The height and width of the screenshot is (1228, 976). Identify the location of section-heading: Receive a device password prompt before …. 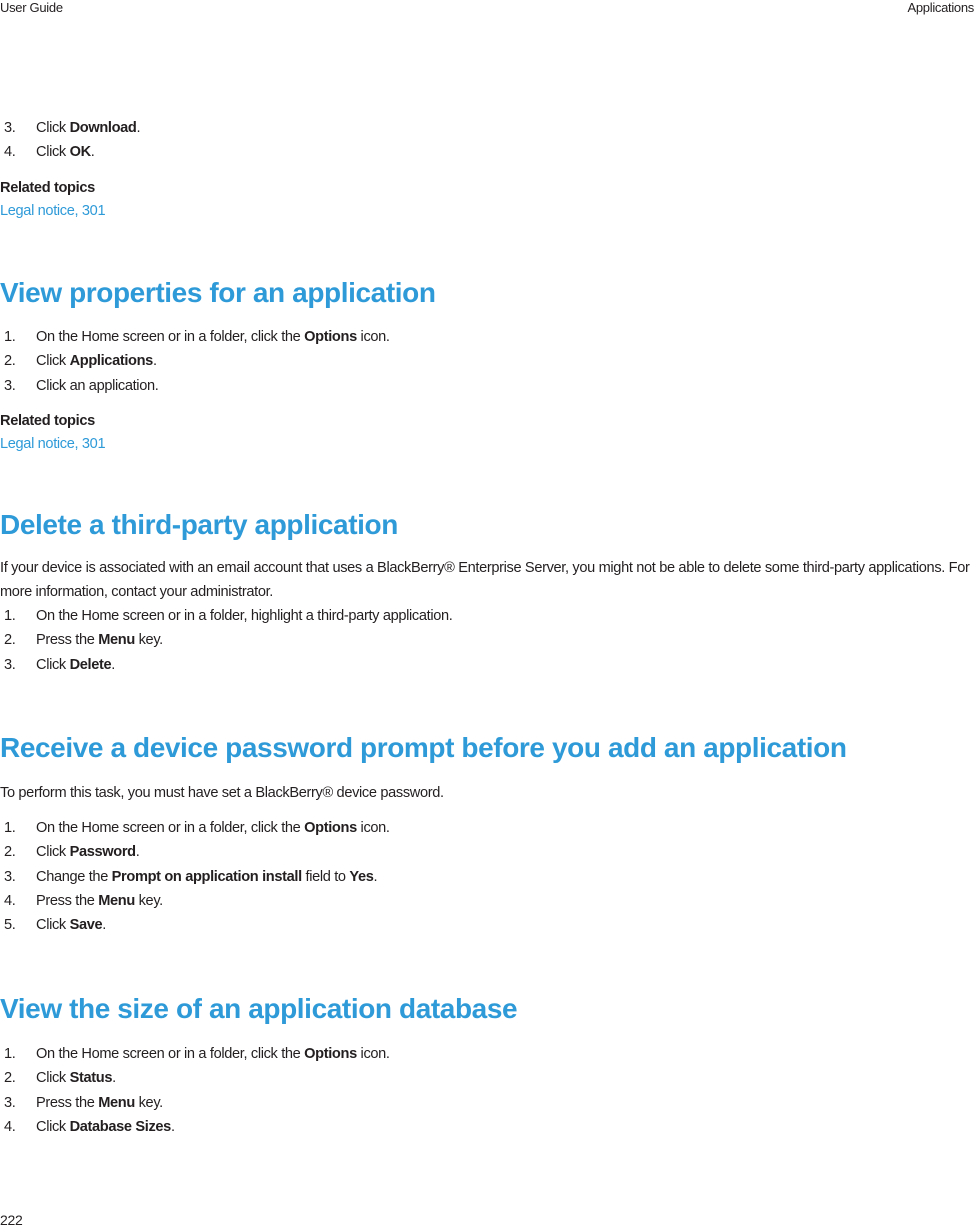
(423, 747).